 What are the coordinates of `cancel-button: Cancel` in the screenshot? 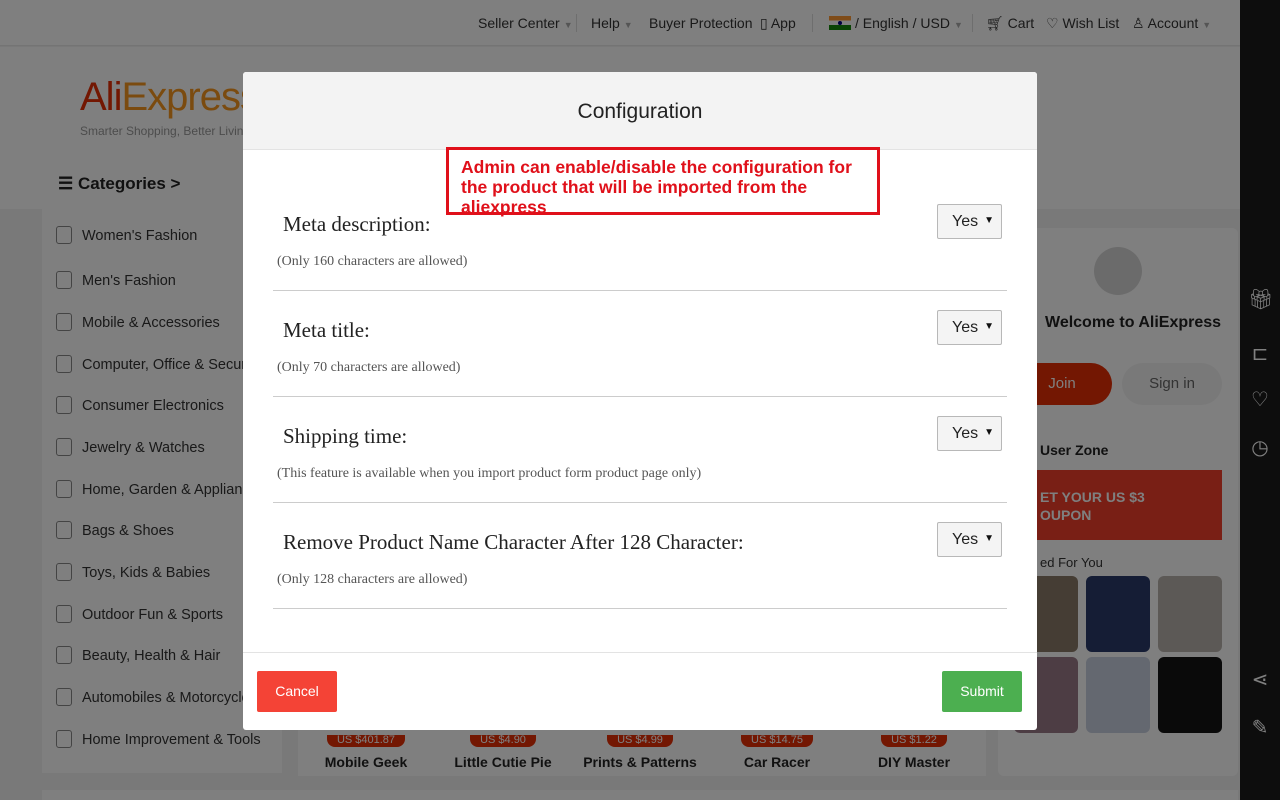 It's located at (297, 691).